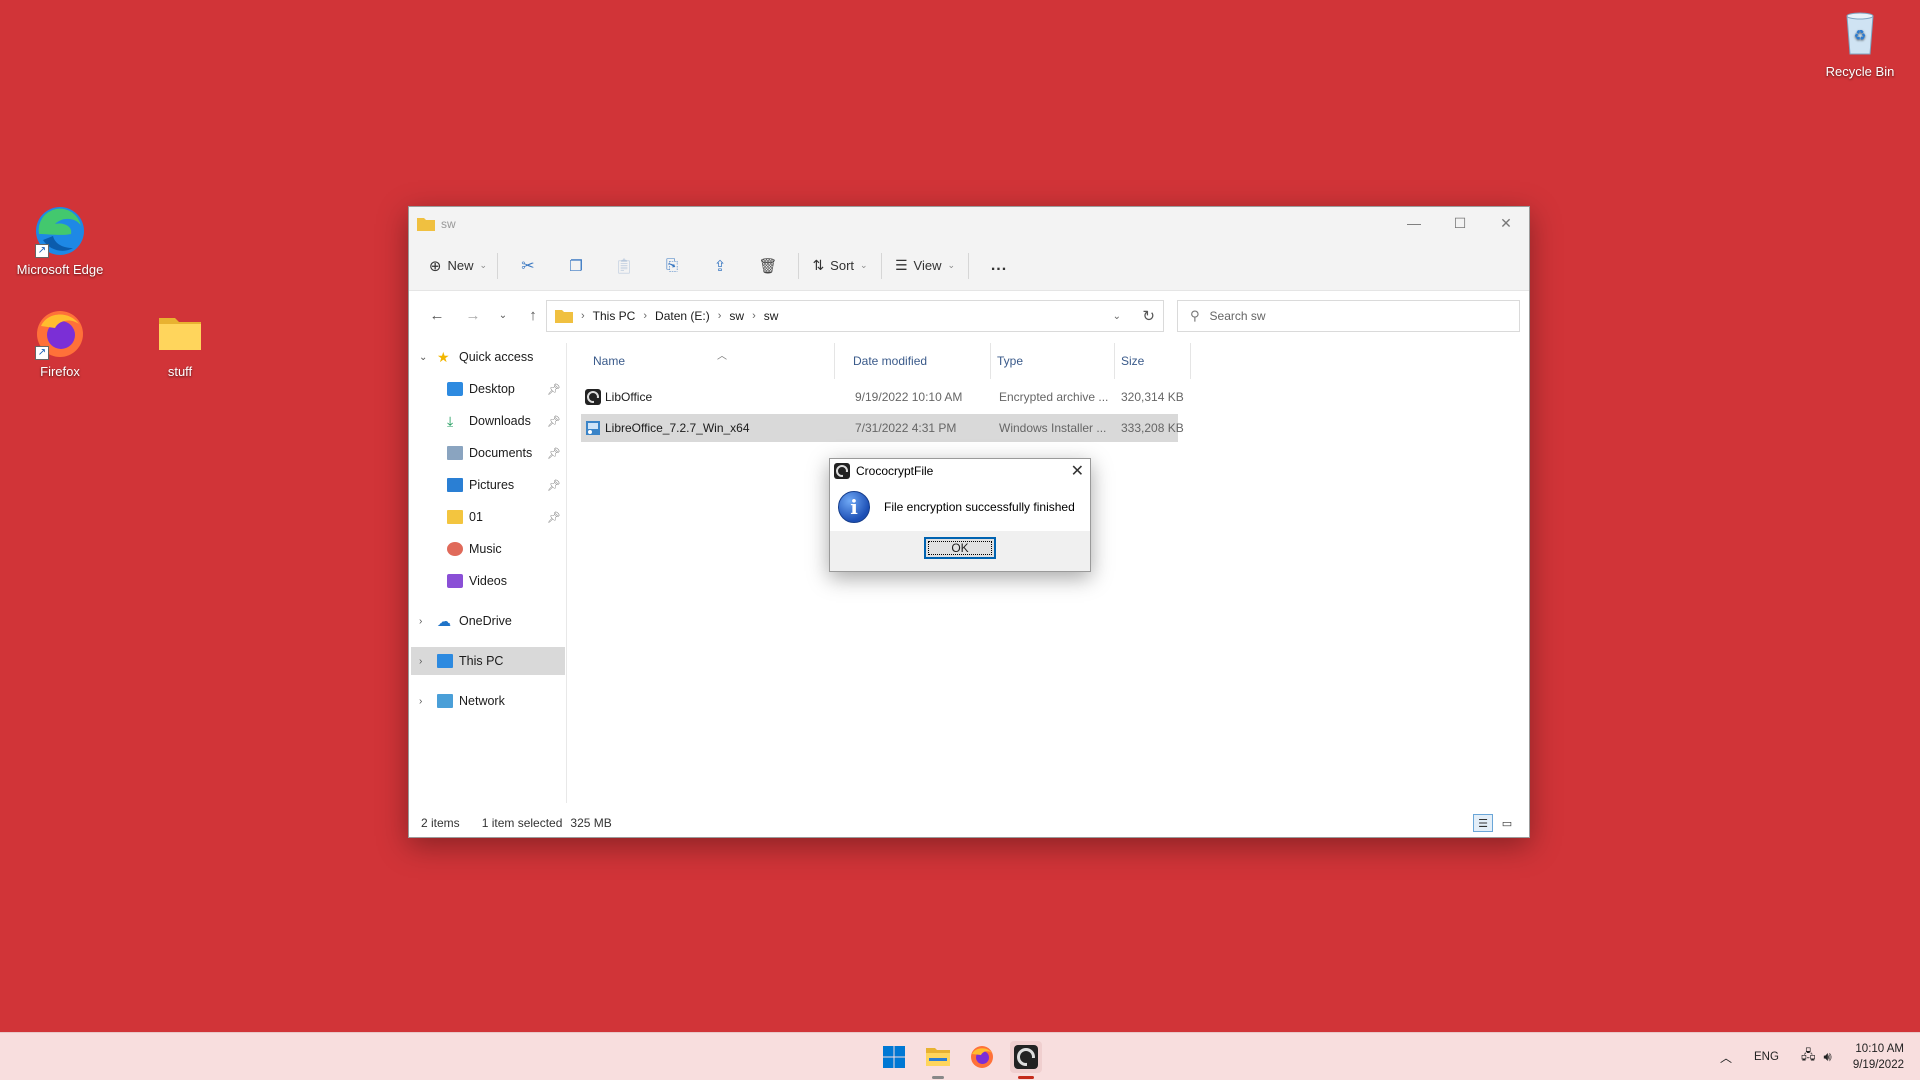 The width and height of the screenshot is (1920, 1080). What do you see at coordinates (771, 316) in the screenshot?
I see `breadcrumb-sw-current: sw` at bounding box center [771, 316].